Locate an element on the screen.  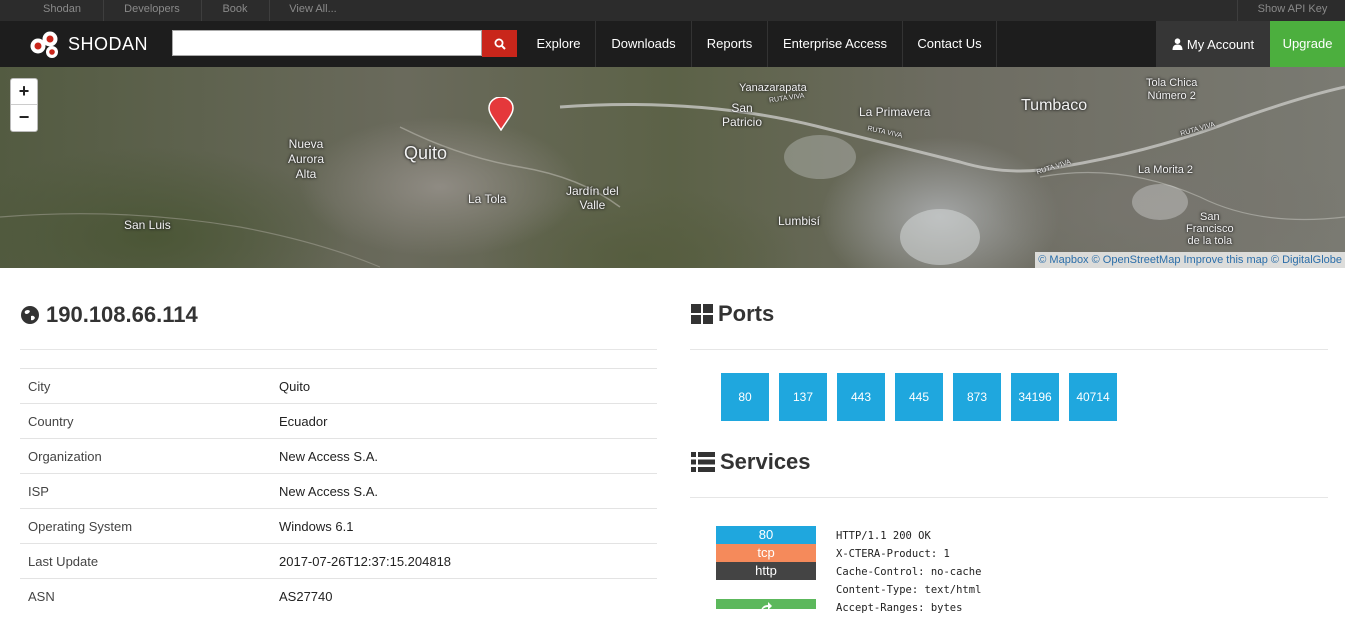
port-button: 873 is located at coordinates (977, 397).